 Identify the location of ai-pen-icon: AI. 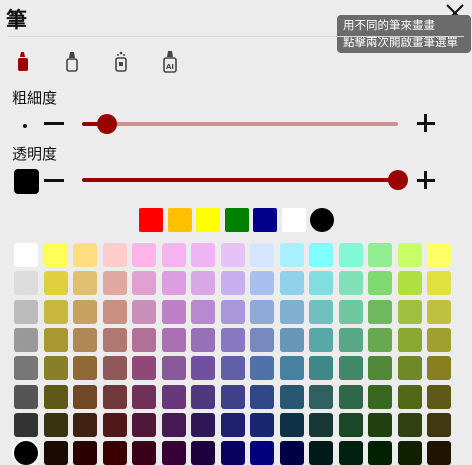
(170, 62).